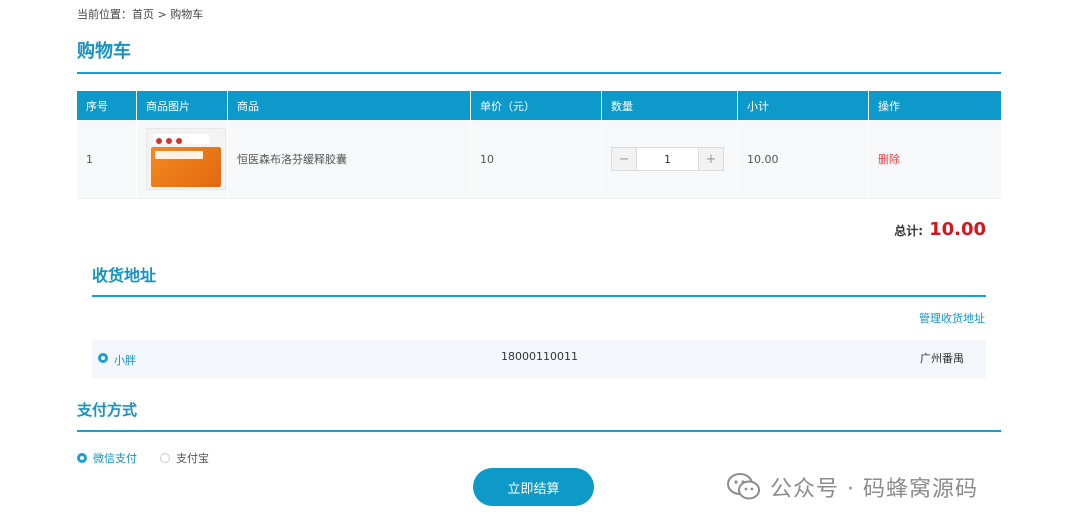  I want to click on quantity-stepper: − 1 +, so click(667, 159).